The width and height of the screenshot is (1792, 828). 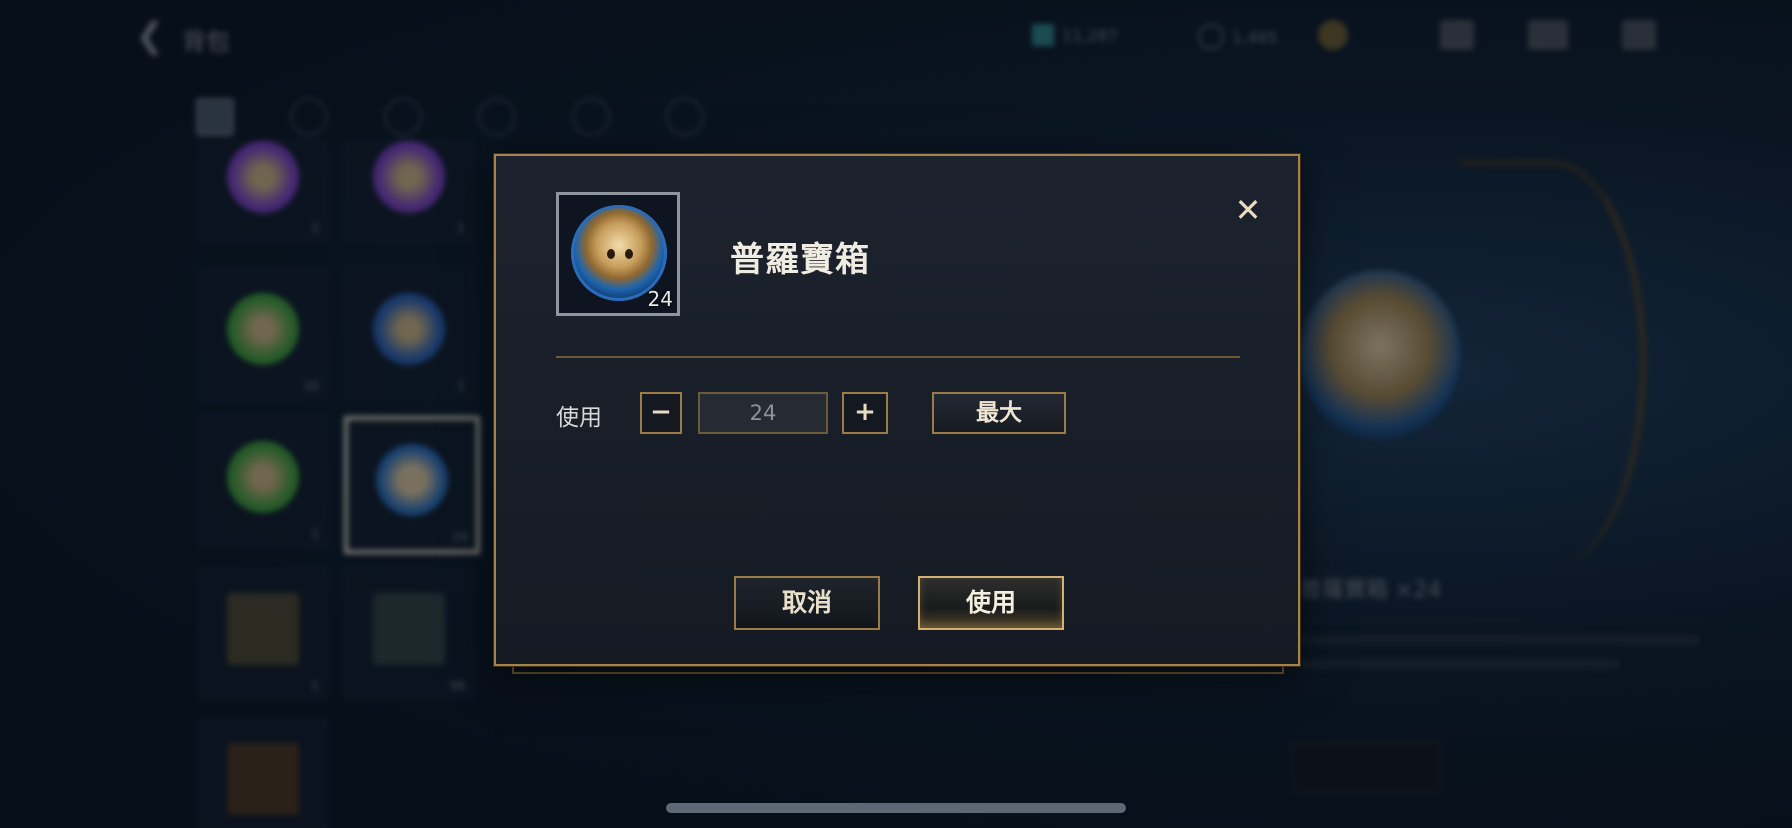 What do you see at coordinates (896, 808) in the screenshot?
I see `home-indicator` at bounding box center [896, 808].